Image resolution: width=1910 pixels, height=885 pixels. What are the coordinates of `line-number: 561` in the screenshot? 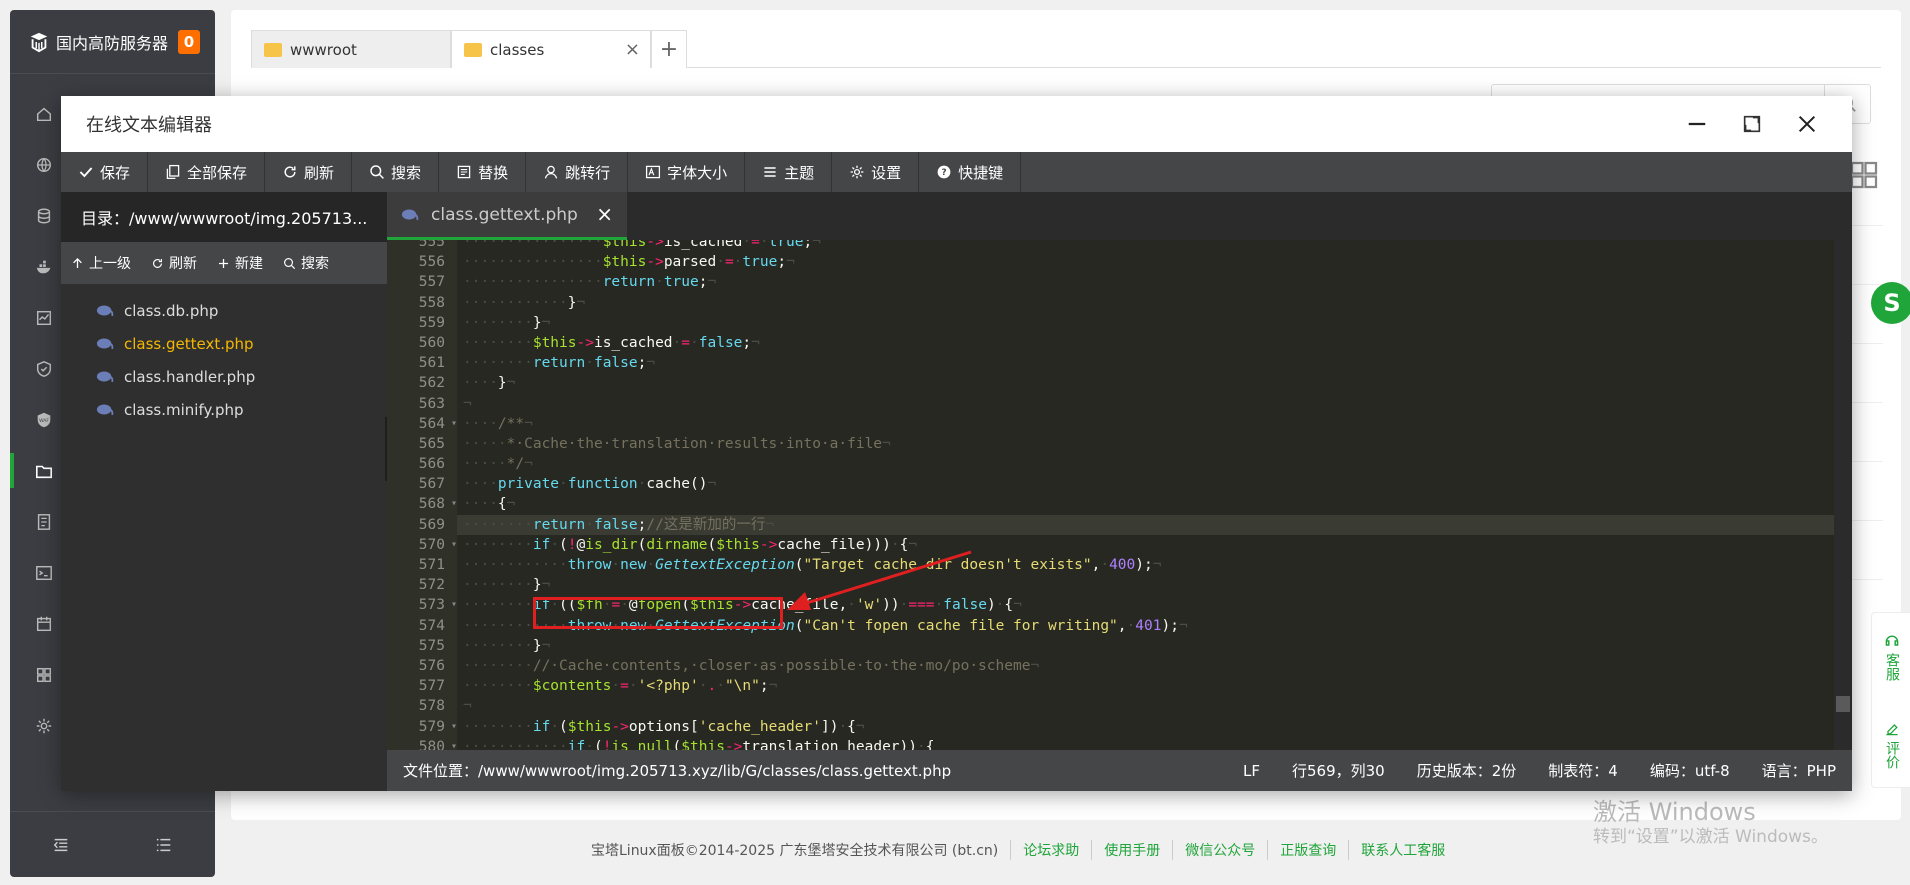 It's located at (431, 363).